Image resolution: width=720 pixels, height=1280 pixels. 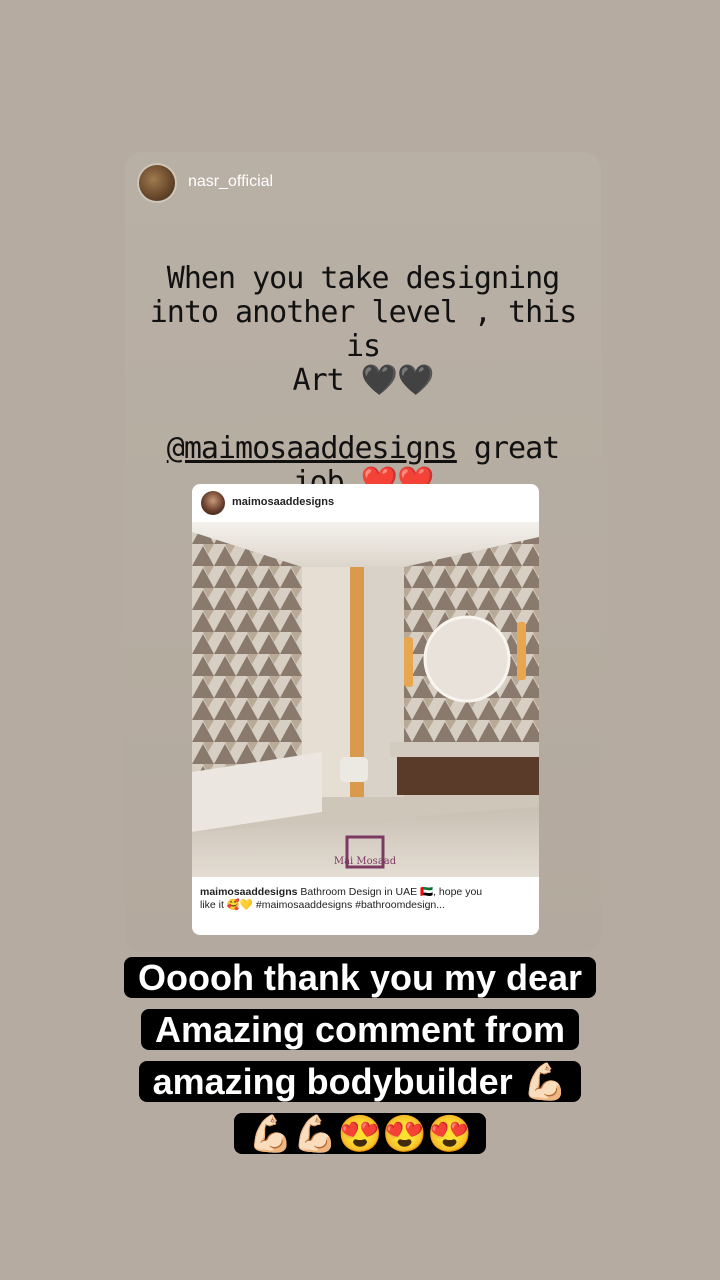 What do you see at coordinates (390, 892) in the screenshot?
I see `caption-text-1: Bathroom Design in UAE 🇦🇪, hope you` at bounding box center [390, 892].